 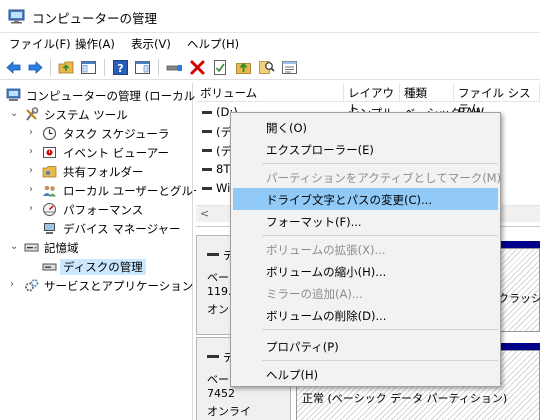 What do you see at coordinates (365, 127) in the screenshot?
I see `menu-item-open: 開く(O)` at bounding box center [365, 127].